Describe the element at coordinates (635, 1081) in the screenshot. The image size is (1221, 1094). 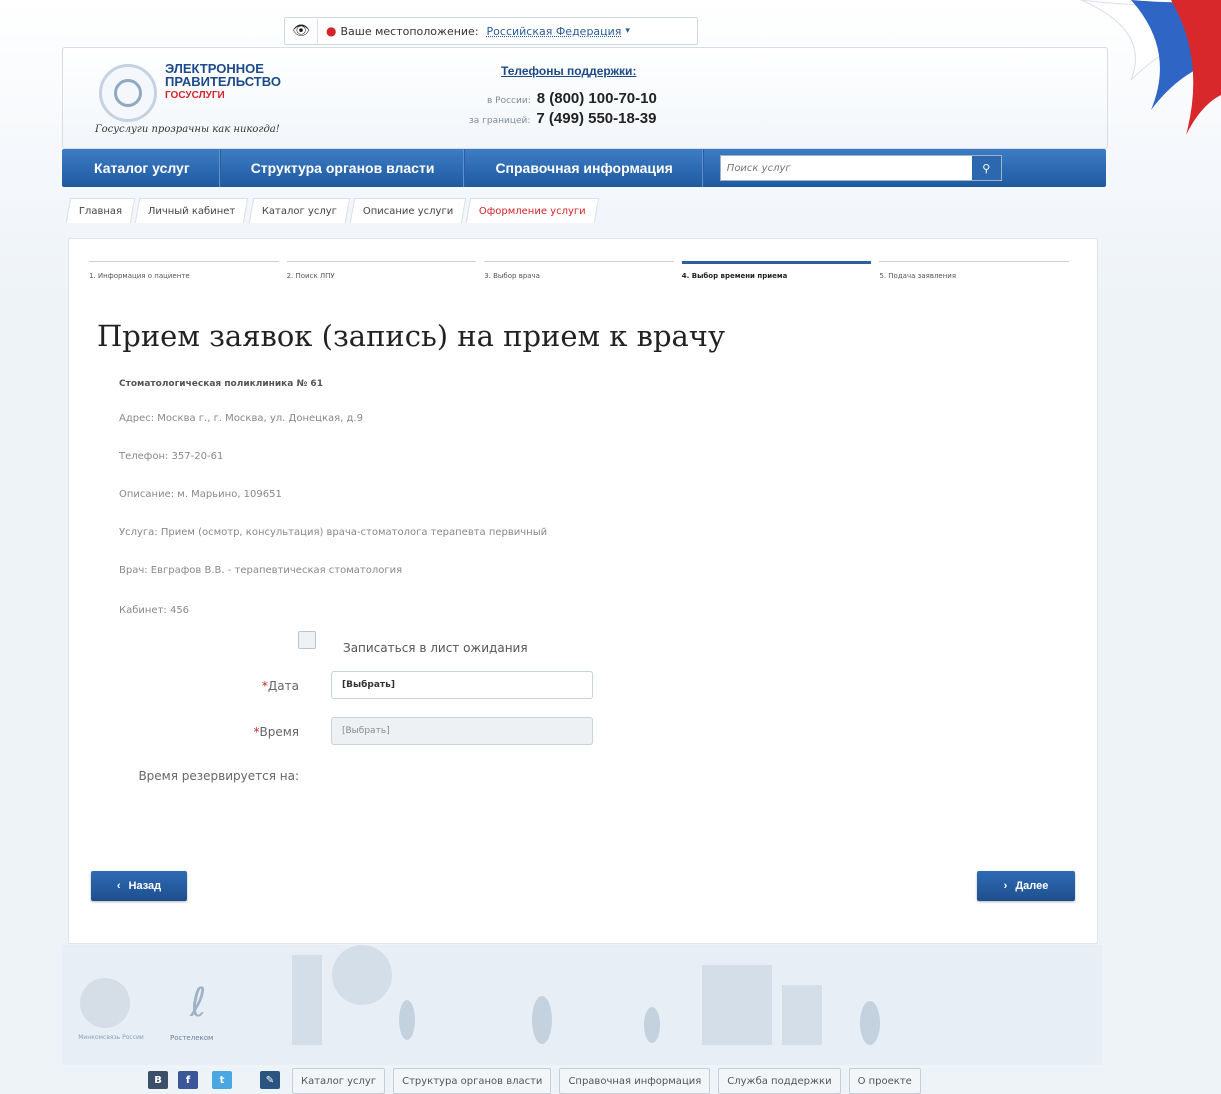
I see `footer-link-info: Справочная информация` at that location.